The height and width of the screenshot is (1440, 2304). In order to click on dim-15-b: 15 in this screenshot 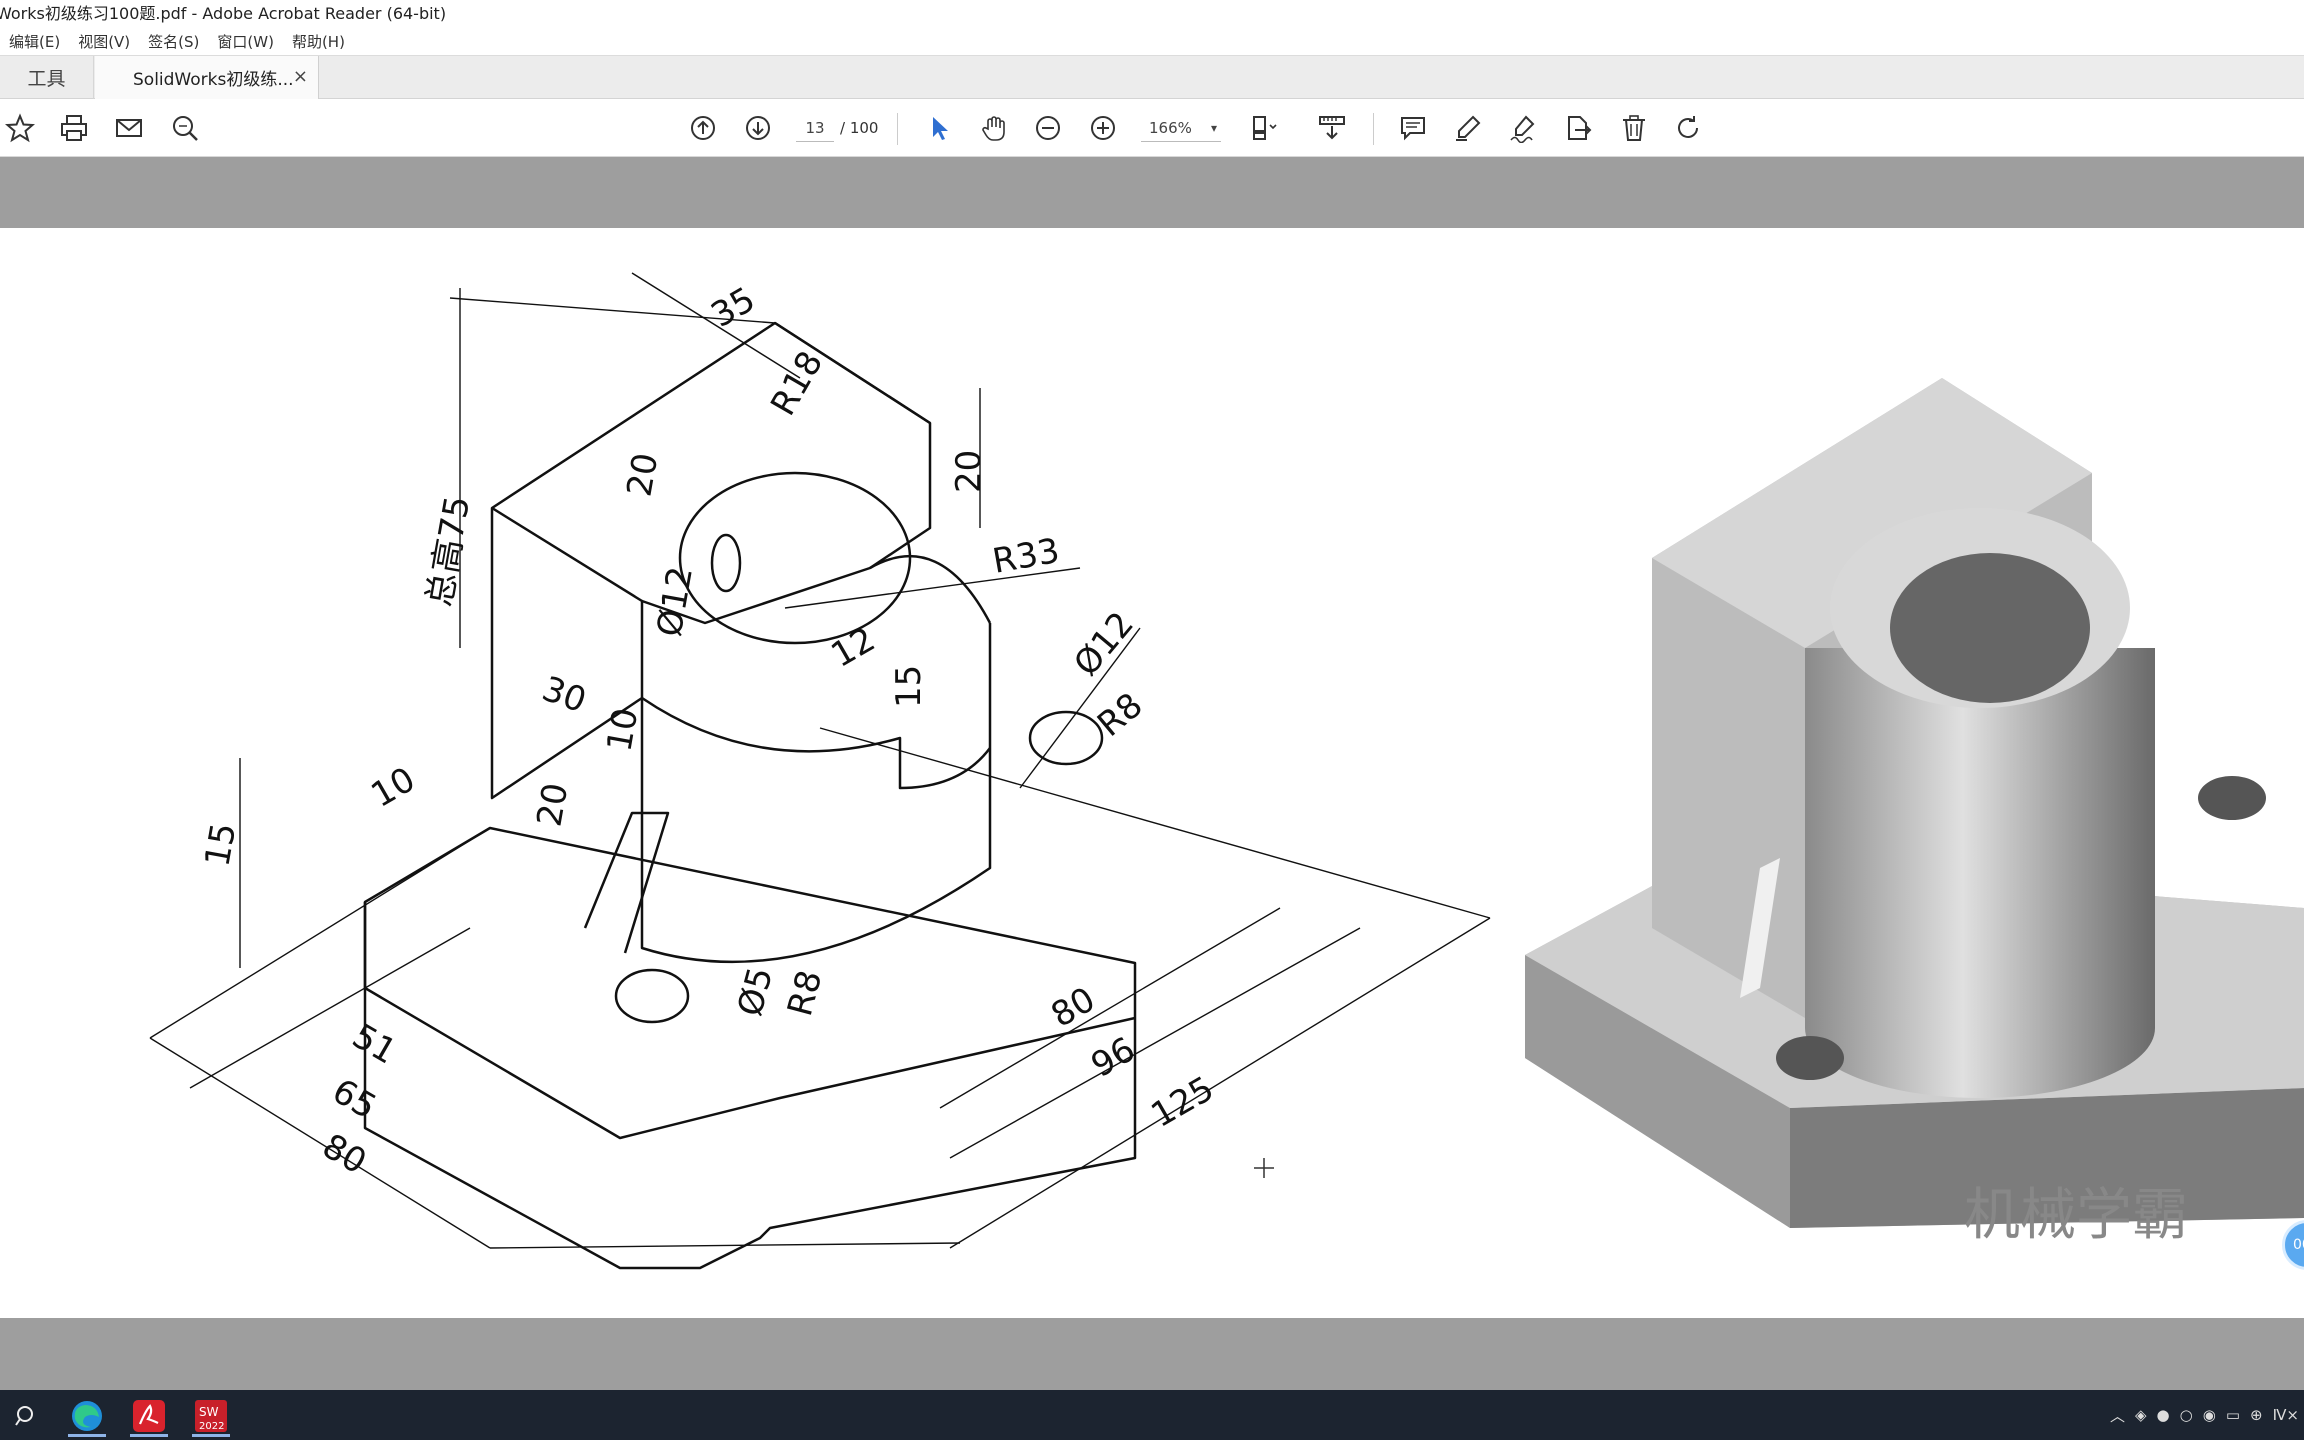, I will do `click(220, 845)`.